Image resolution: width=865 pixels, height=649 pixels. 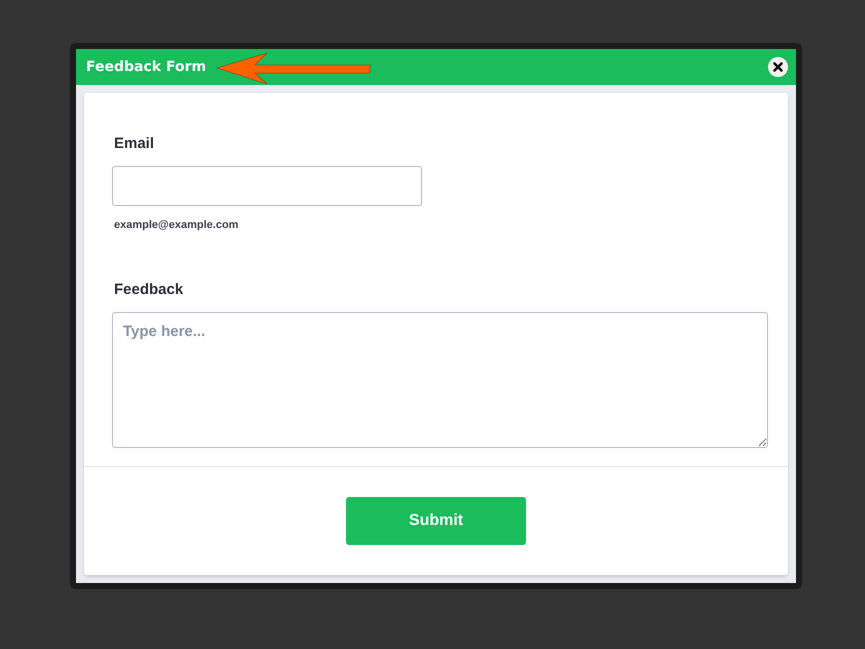 What do you see at coordinates (149, 289) in the screenshot?
I see `field-label: Feedback` at bounding box center [149, 289].